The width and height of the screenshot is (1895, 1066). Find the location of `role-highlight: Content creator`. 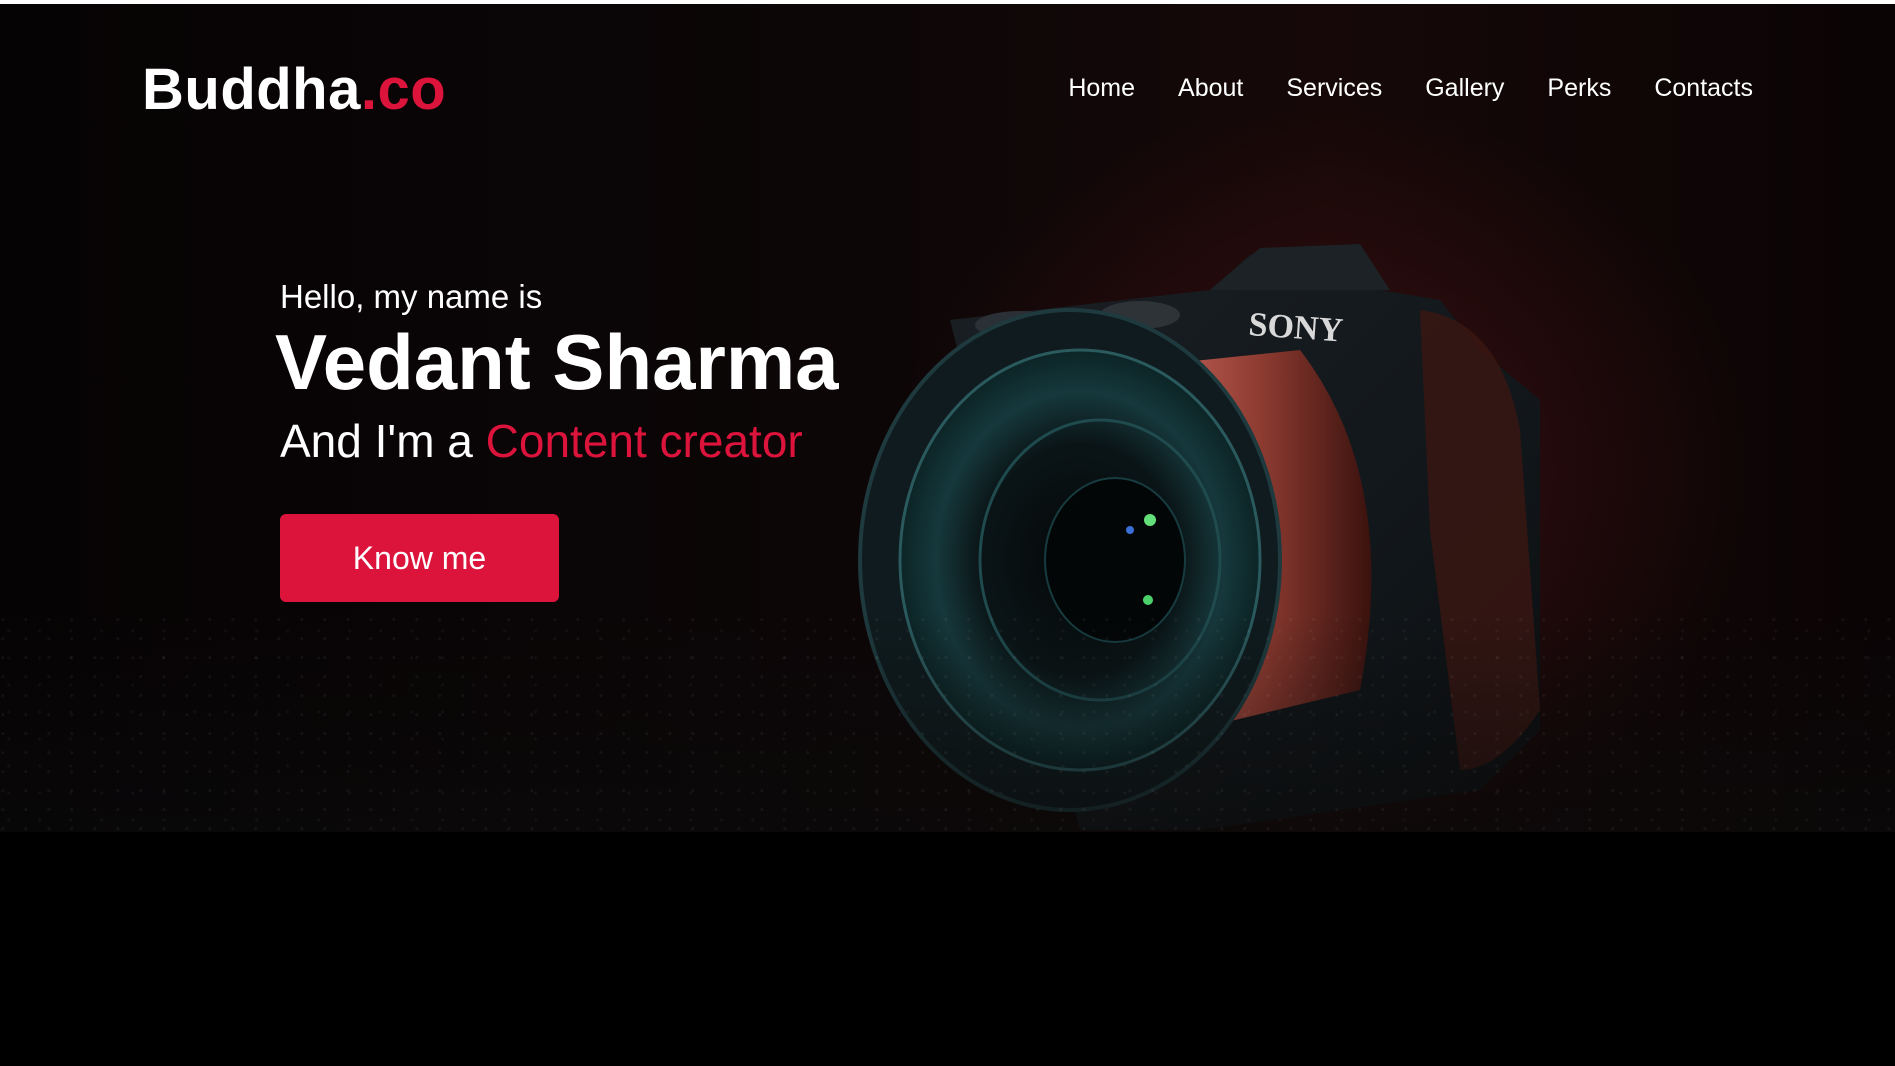

role-highlight: Content creator is located at coordinates (644, 441).